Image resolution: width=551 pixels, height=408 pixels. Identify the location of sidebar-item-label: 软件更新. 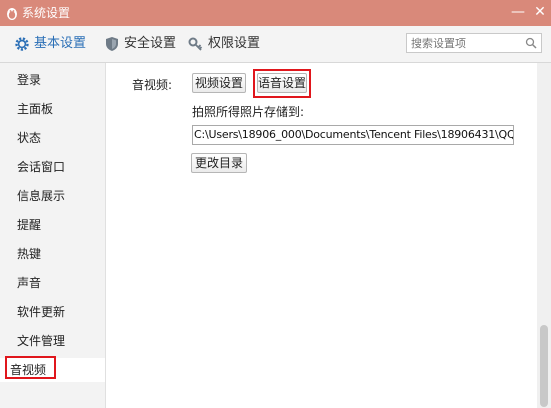
(41, 312).